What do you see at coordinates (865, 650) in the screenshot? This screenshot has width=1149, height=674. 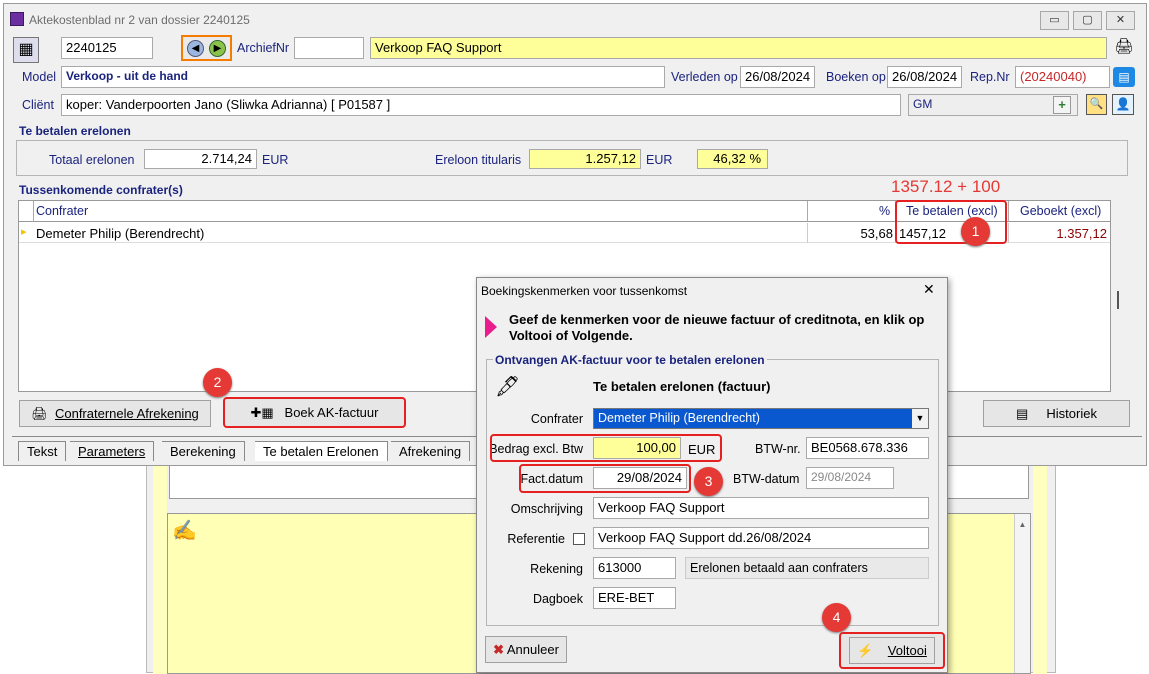 I see `lightning-icon: ⚡` at bounding box center [865, 650].